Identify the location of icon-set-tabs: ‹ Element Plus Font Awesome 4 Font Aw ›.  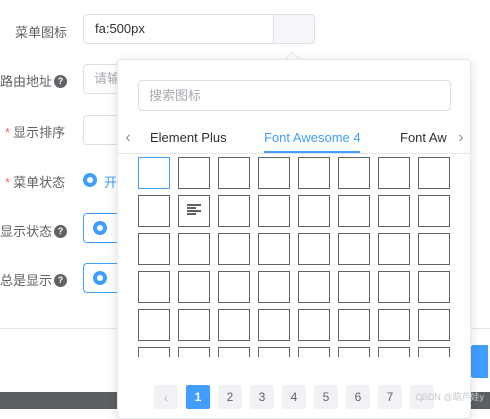
(294, 140).